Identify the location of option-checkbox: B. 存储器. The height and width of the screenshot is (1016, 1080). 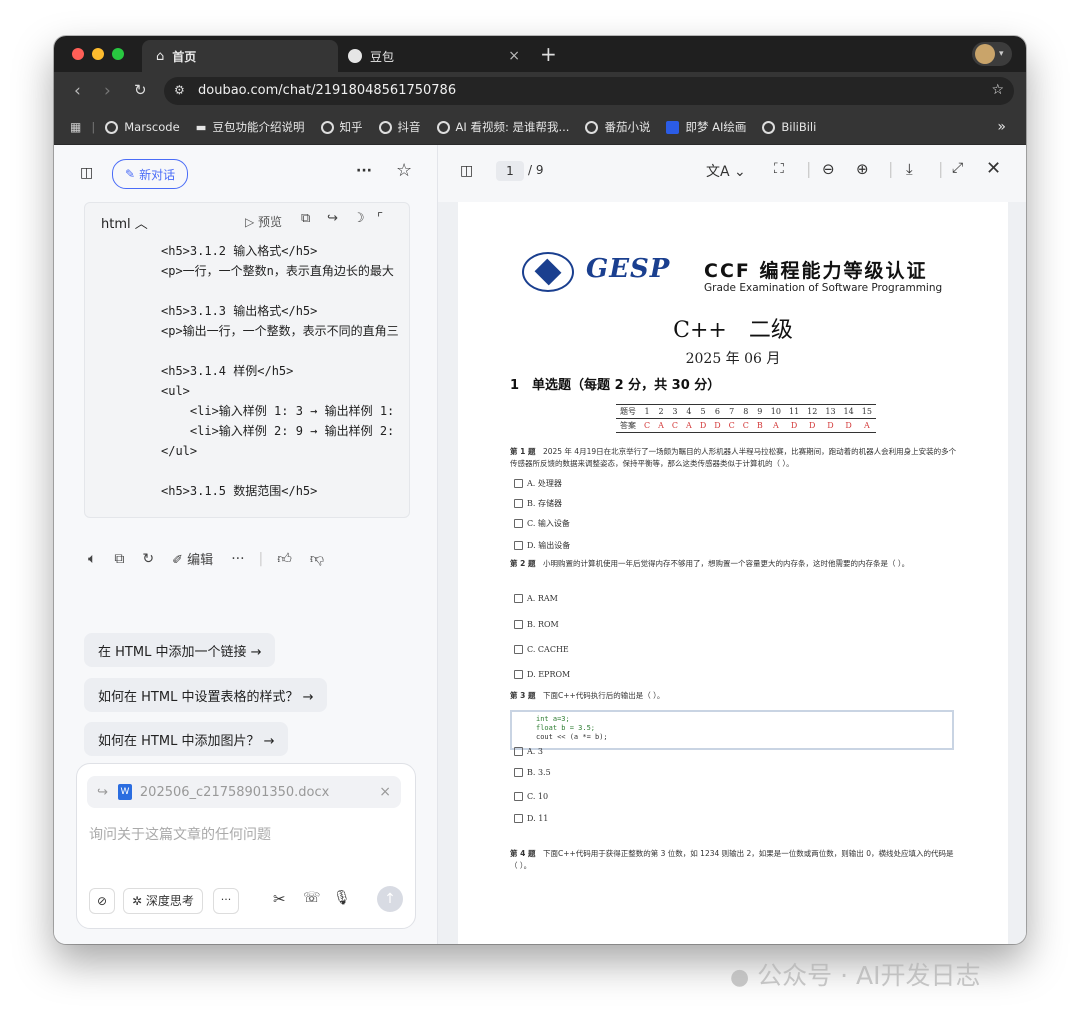
(538, 503).